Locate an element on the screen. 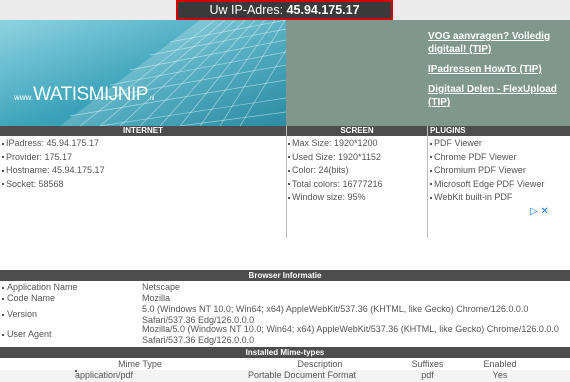  list-item: Socket: 58568 is located at coordinates (53, 185).